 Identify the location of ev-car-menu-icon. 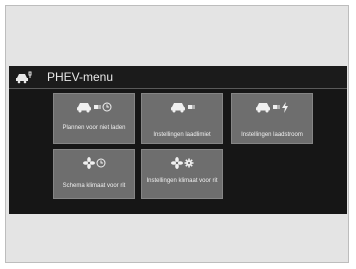
(24, 77).